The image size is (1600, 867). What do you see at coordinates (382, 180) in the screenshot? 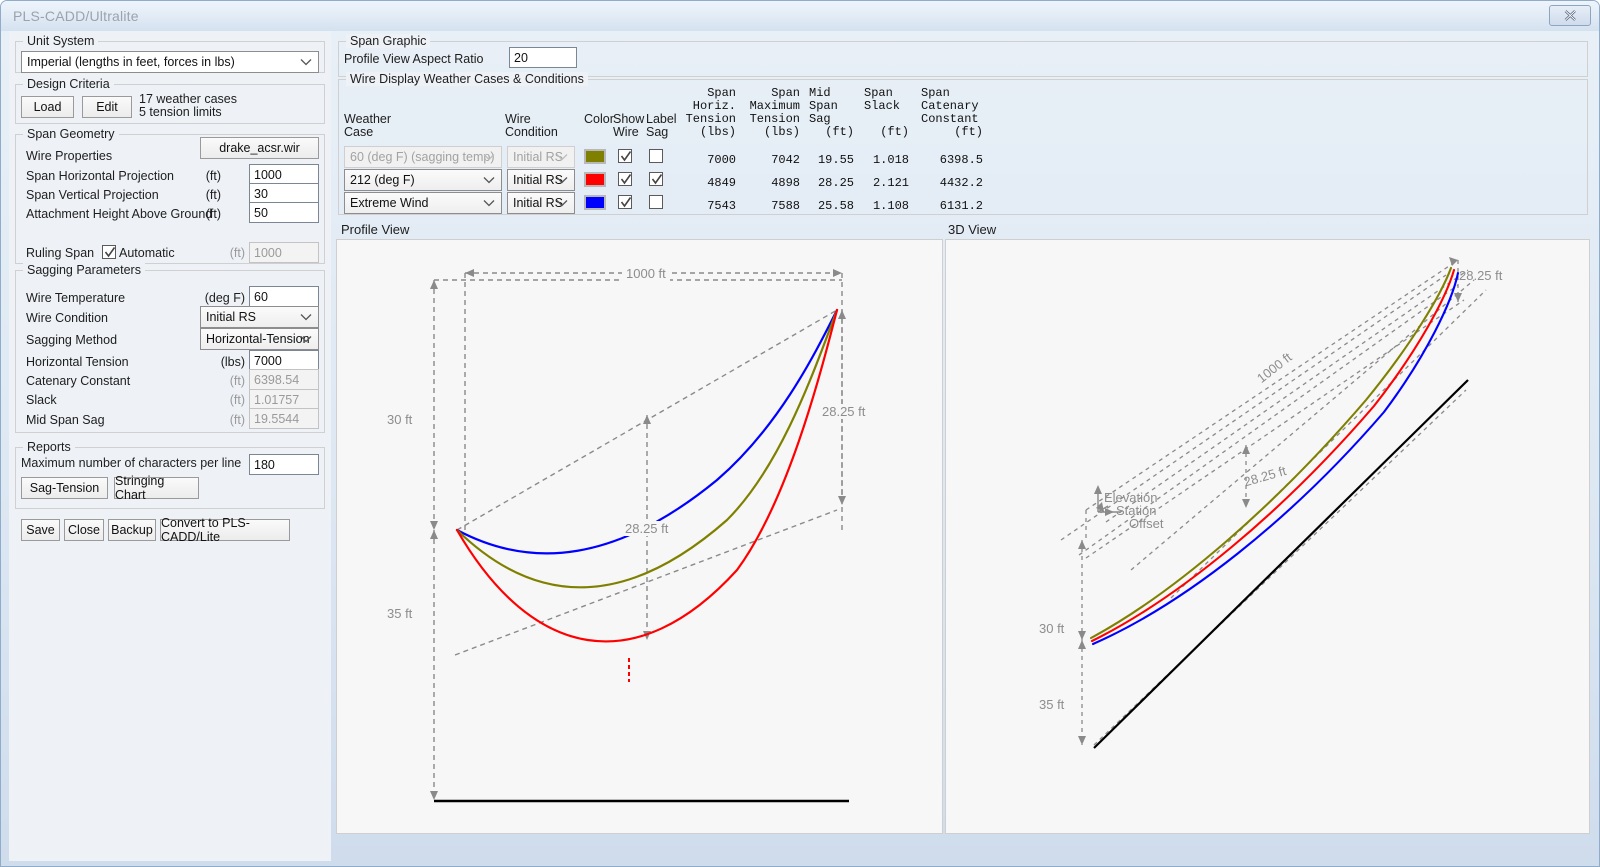
I see `weather-case-value-row-1: 212 (deg F)` at bounding box center [382, 180].